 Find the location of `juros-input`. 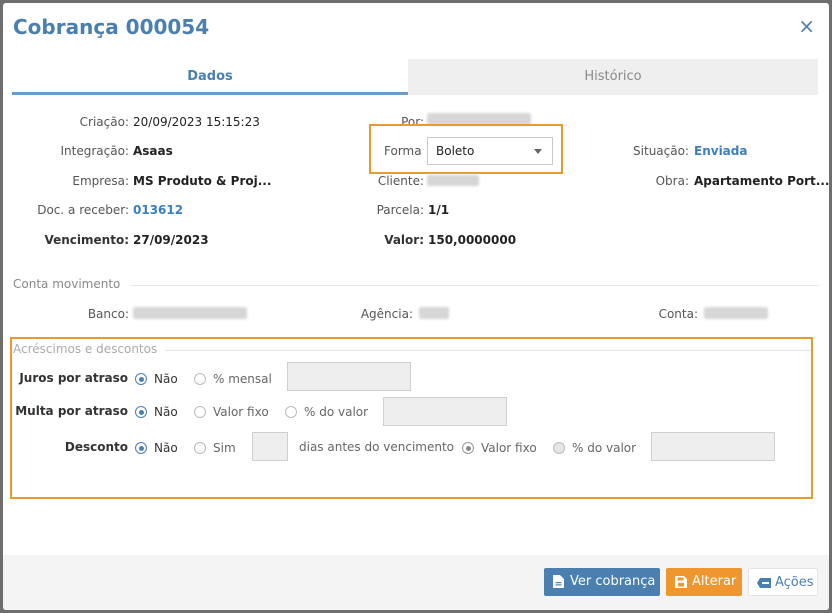

juros-input is located at coordinates (349, 376).